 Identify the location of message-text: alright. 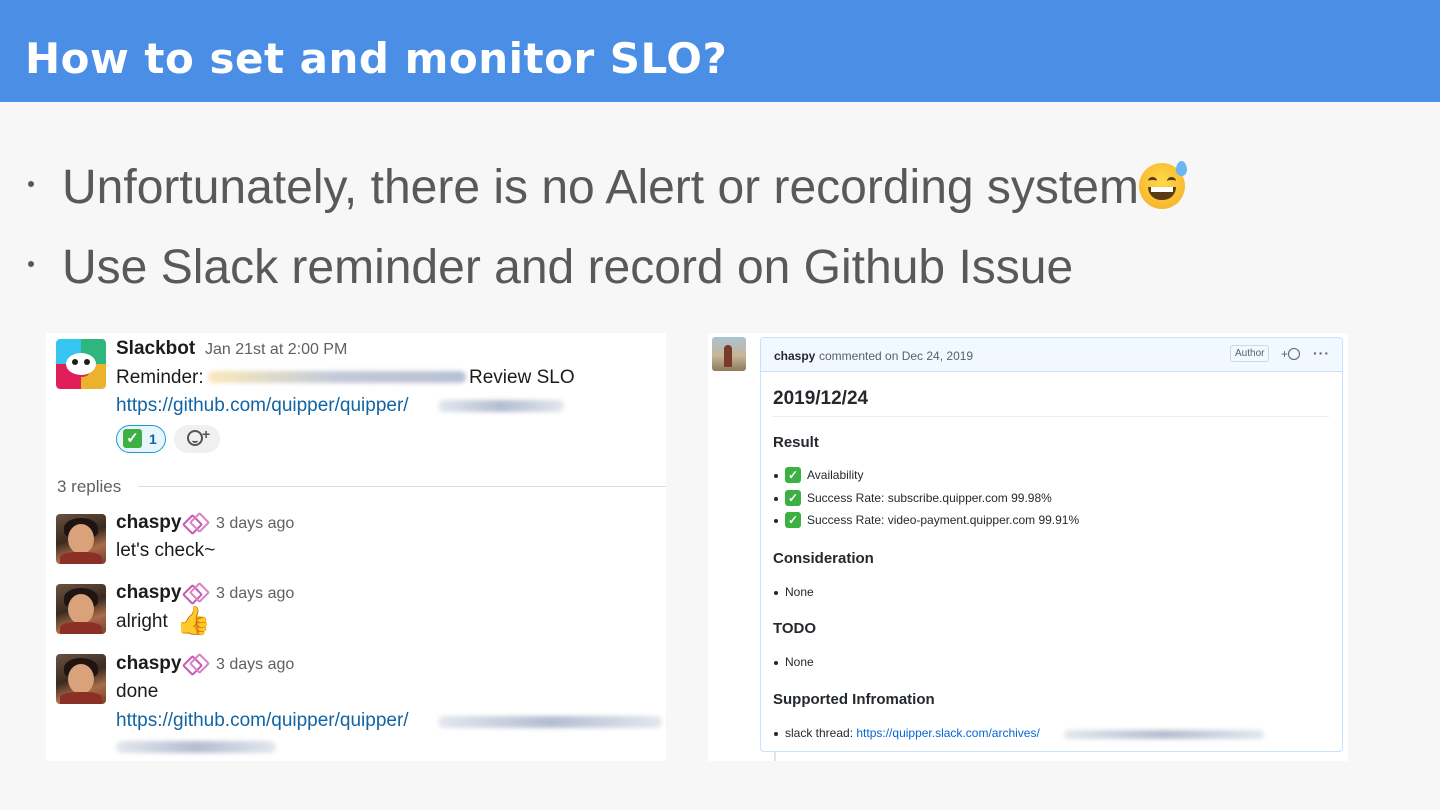
(142, 621).